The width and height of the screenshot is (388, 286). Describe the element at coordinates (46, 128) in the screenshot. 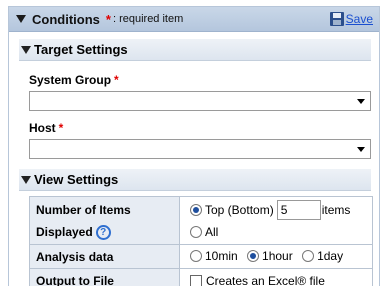

I see `host-label: Host *` at that location.